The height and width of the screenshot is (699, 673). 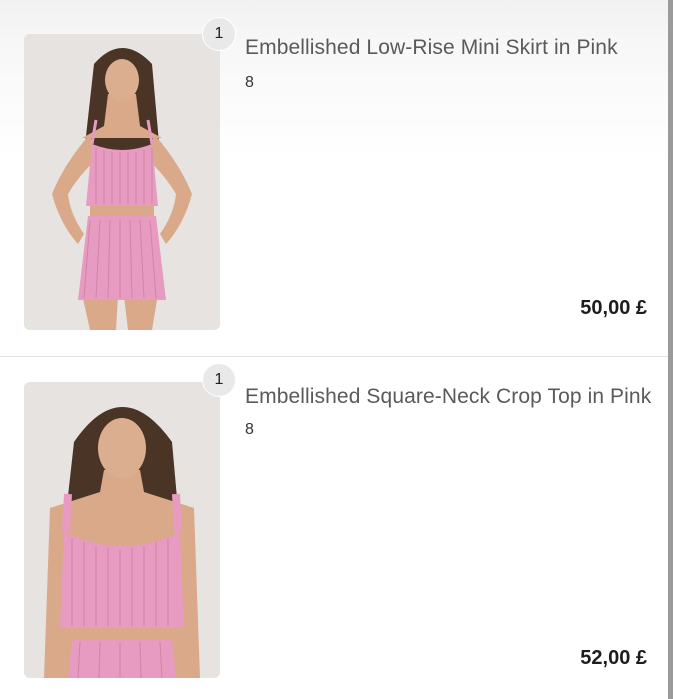 What do you see at coordinates (448, 397) in the screenshot?
I see `product-title: Embellished Square-Neck Crop Top in Pink` at bounding box center [448, 397].